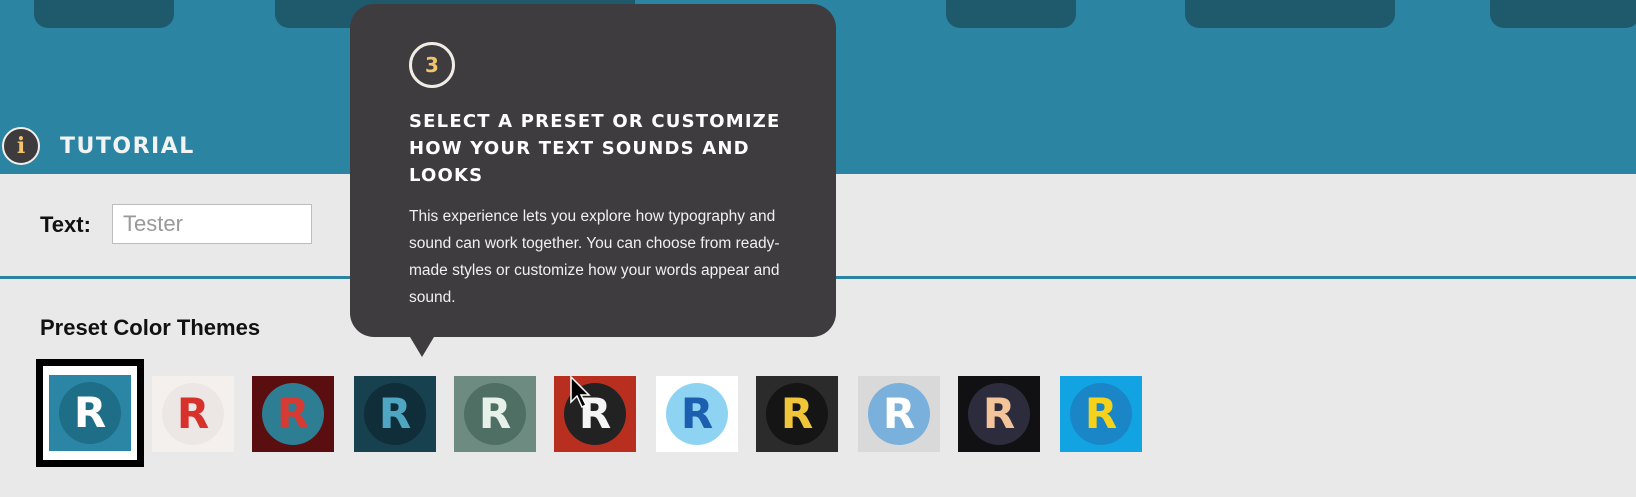 The height and width of the screenshot is (497, 1636). What do you see at coordinates (65, 224) in the screenshot?
I see `text-field-label: Text:` at bounding box center [65, 224].